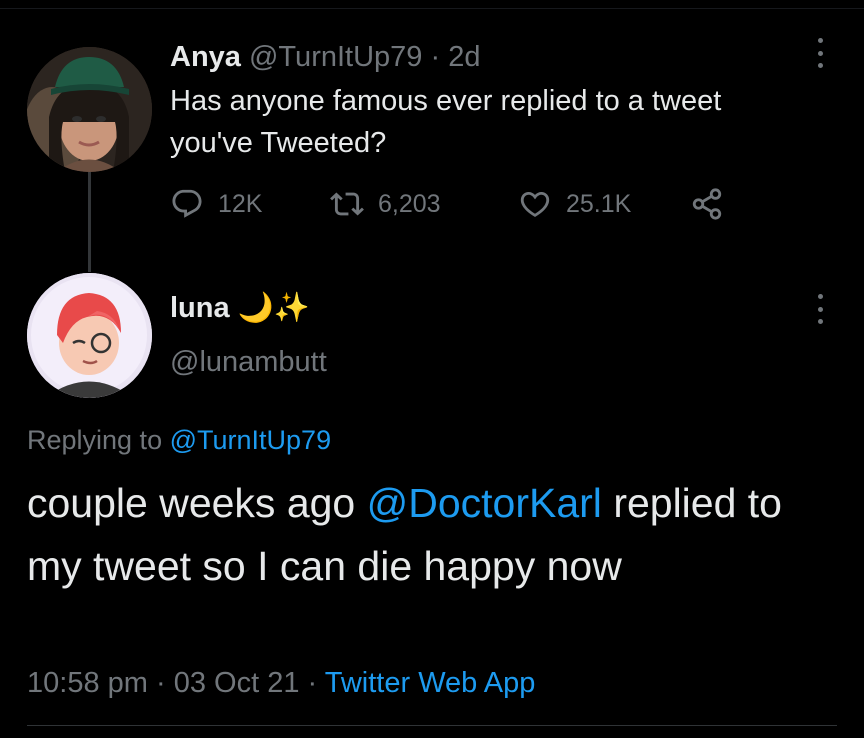 The image size is (864, 738). I want to click on parent-more-icon, so click(820, 53).